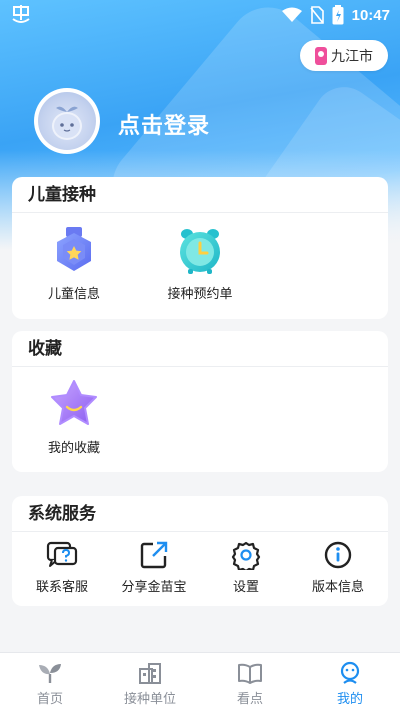 The image size is (400, 712). I want to click on share-icon, so click(154, 555).